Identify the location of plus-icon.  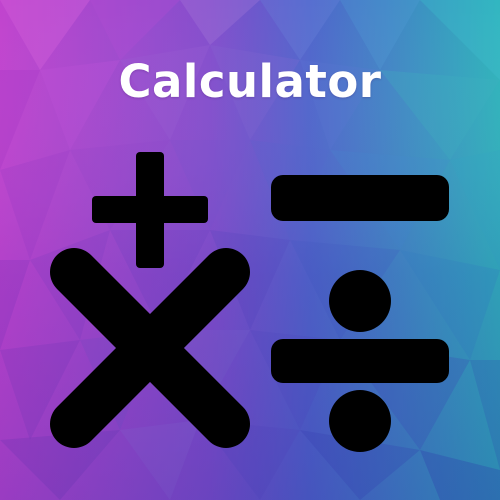
(150, 210).